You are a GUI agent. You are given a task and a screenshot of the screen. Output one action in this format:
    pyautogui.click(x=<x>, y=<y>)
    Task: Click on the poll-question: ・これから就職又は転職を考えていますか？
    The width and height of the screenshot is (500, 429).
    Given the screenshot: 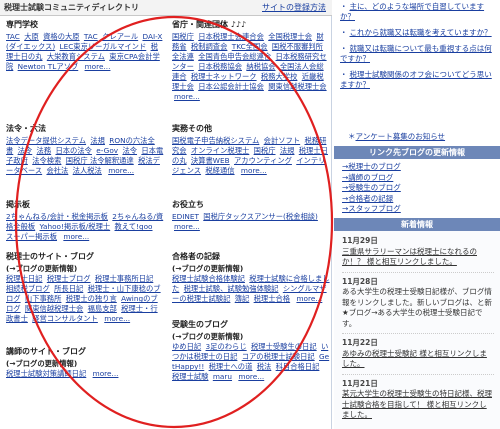 What is the action you would take?
    pyautogui.click(x=418, y=33)
    